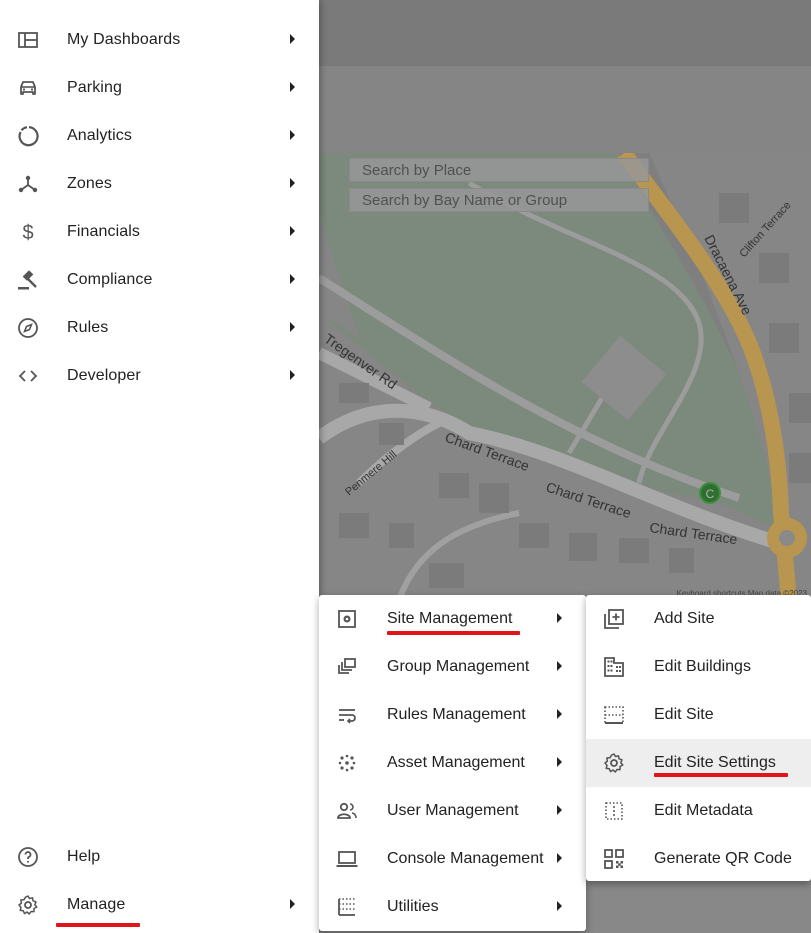  I want to click on sidebar-item-help: Help, so click(159, 857).